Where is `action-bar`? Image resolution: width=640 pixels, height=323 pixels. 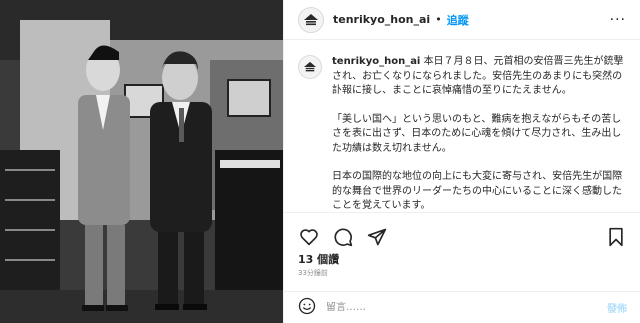
action-bar is located at coordinates (462, 232).